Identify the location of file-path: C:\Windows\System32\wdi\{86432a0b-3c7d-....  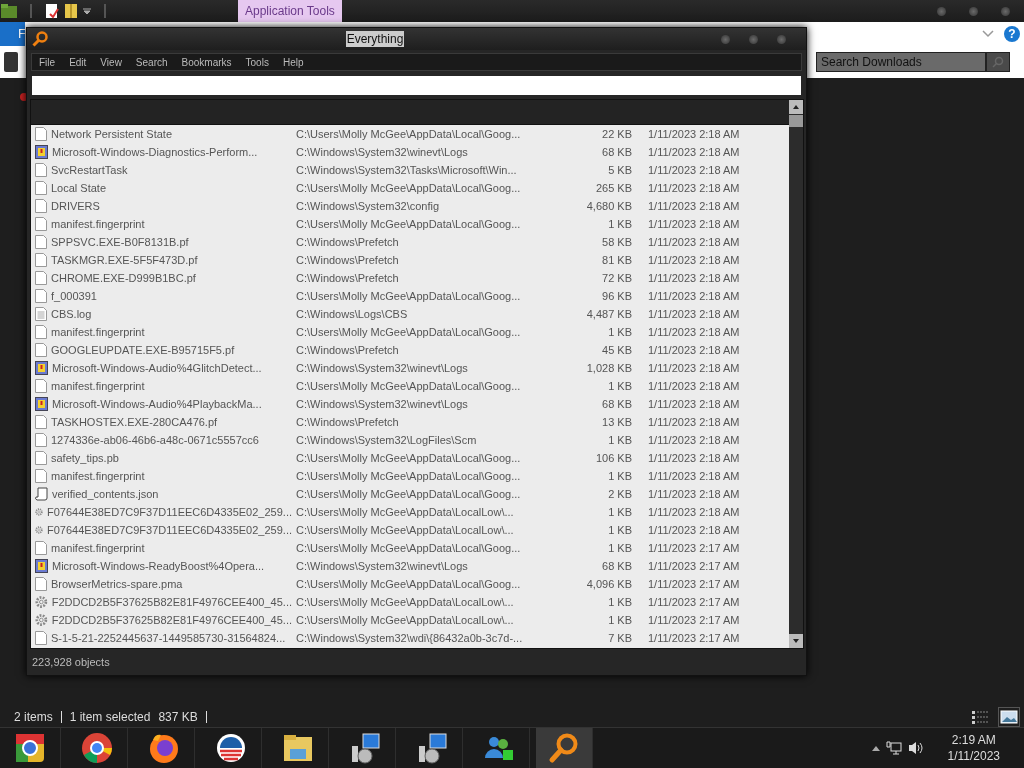
(409, 638).